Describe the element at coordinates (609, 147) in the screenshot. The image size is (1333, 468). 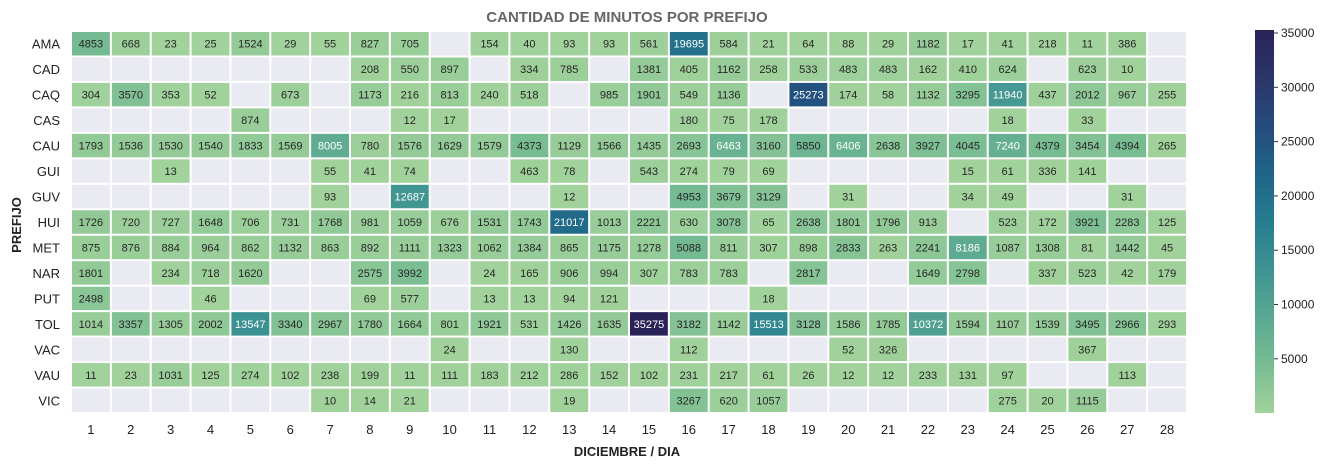
I see `cell-value-label: 1566` at that location.